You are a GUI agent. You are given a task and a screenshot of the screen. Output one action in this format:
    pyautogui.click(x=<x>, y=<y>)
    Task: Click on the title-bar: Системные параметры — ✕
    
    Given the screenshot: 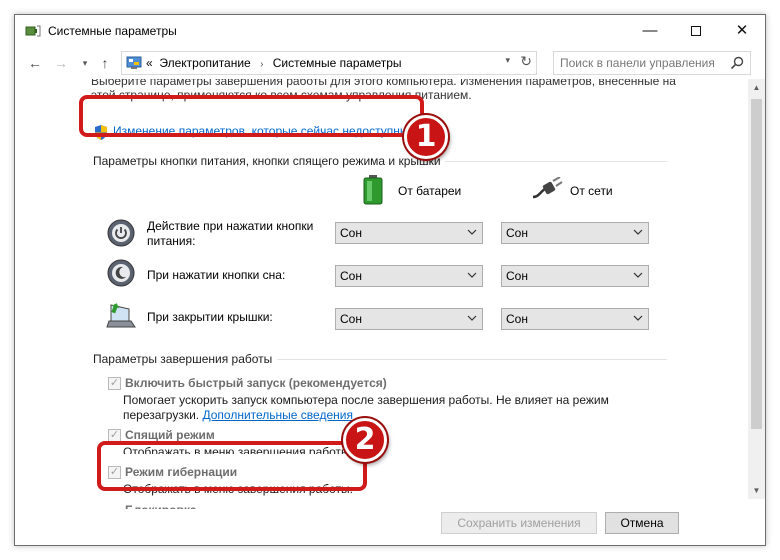 What is the action you would take?
    pyautogui.click(x=390, y=31)
    